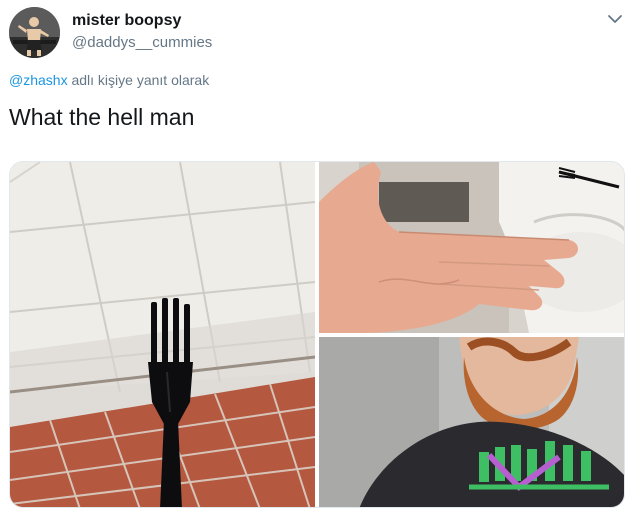  What do you see at coordinates (126, 21) in the screenshot?
I see `display-name: mister boopsy` at bounding box center [126, 21].